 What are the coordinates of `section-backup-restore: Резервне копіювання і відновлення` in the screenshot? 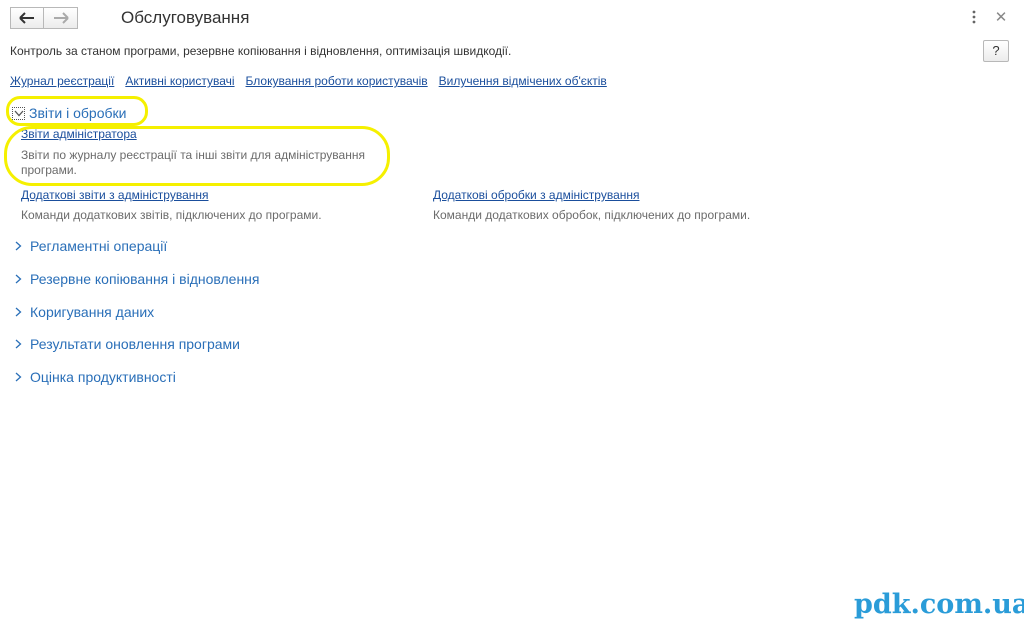 It's located at (136, 279).